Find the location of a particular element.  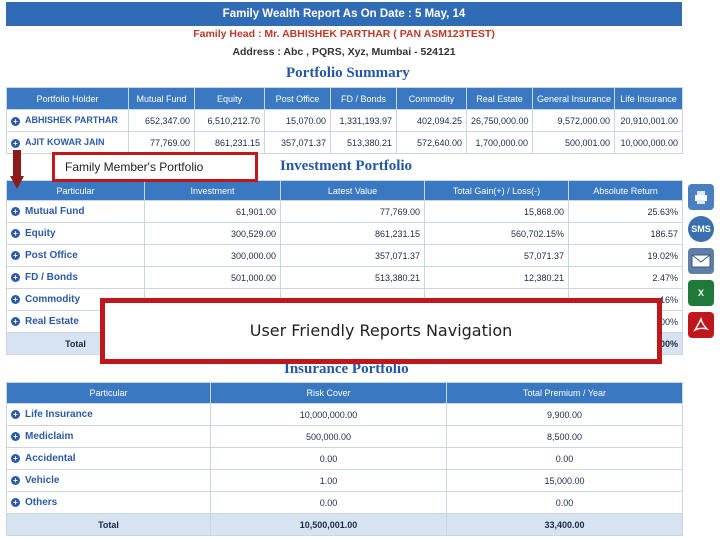

cell: 61,901.00 is located at coordinates (212, 211).